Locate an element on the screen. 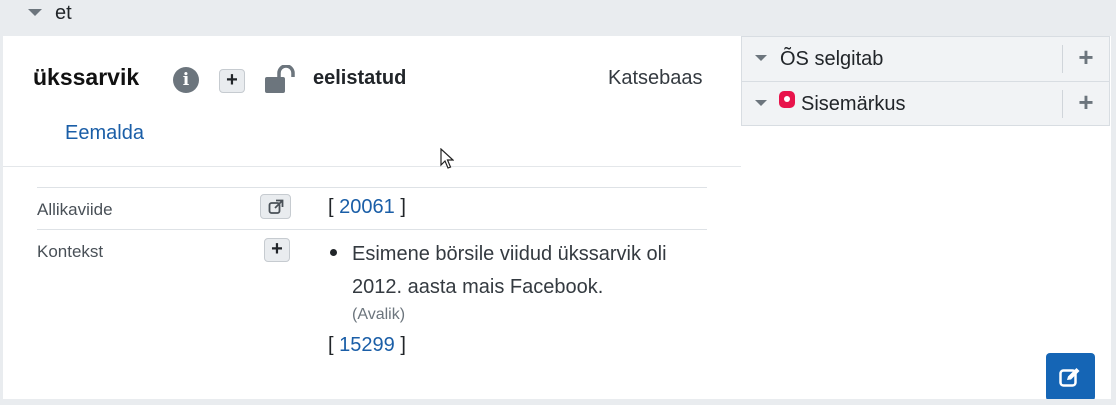 The width and height of the screenshot is (1116, 405). source-ref-link: 20061 is located at coordinates (367, 207).